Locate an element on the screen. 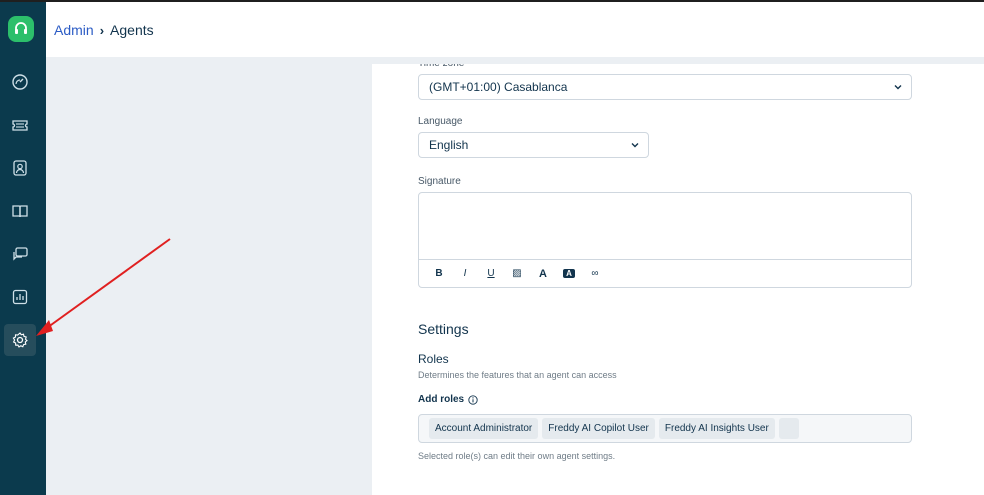  contact-icon is located at coordinates (20, 168).